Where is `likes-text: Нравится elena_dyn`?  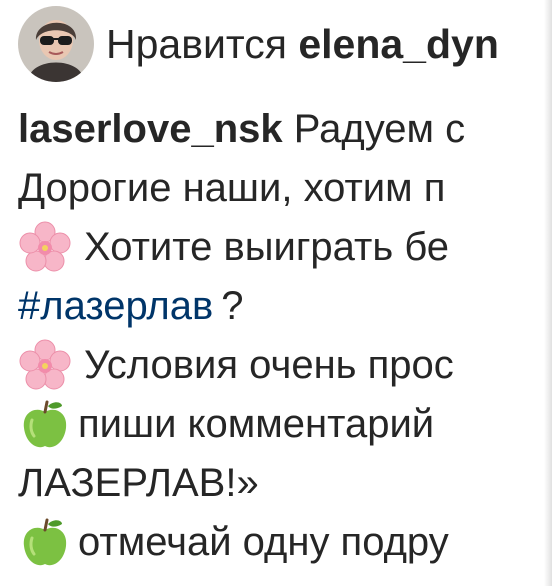
likes-text: Нравится elena_dyn is located at coordinates (302, 43).